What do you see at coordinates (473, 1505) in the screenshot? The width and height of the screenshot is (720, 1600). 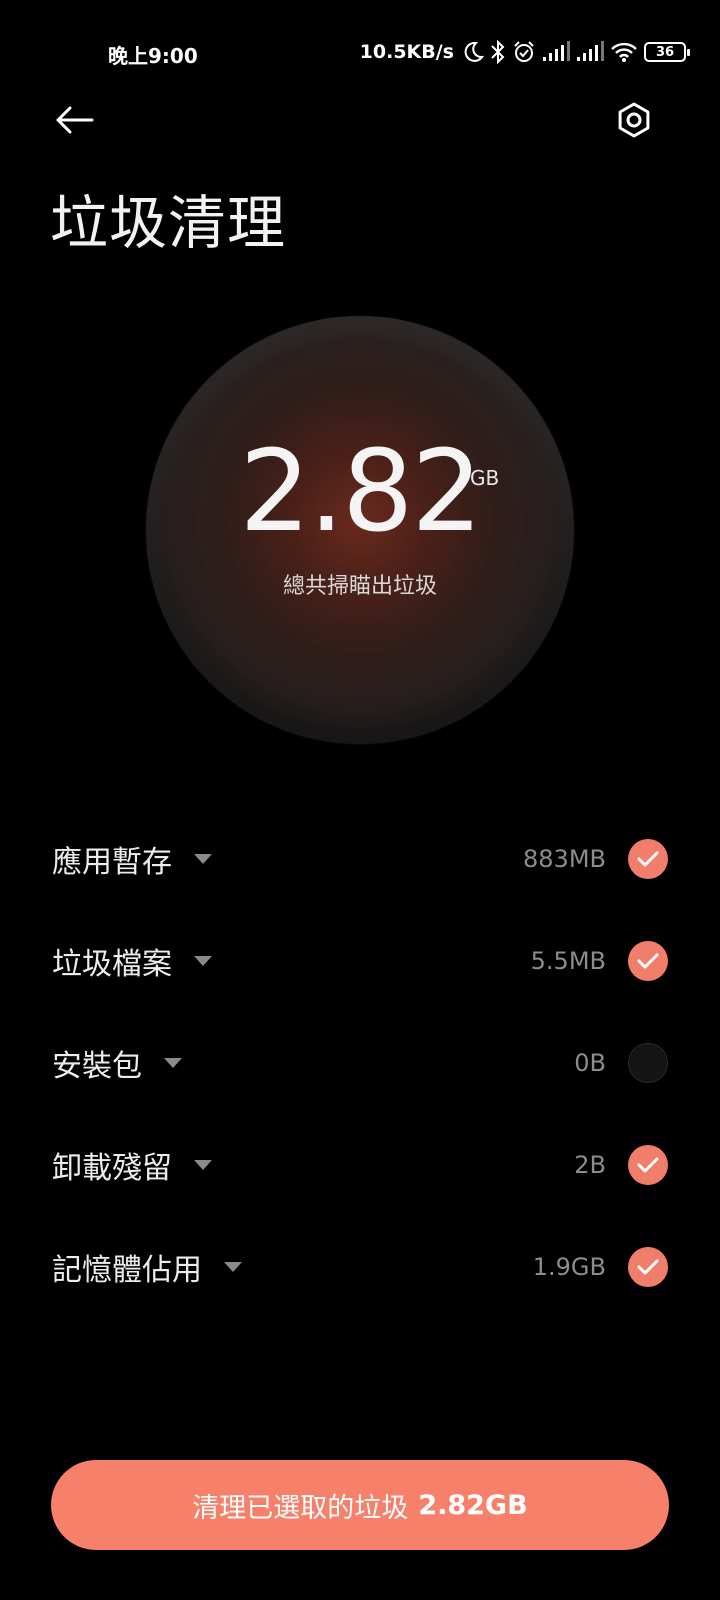 I see `clean-button-amount: 2.82GB` at bounding box center [473, 1505].